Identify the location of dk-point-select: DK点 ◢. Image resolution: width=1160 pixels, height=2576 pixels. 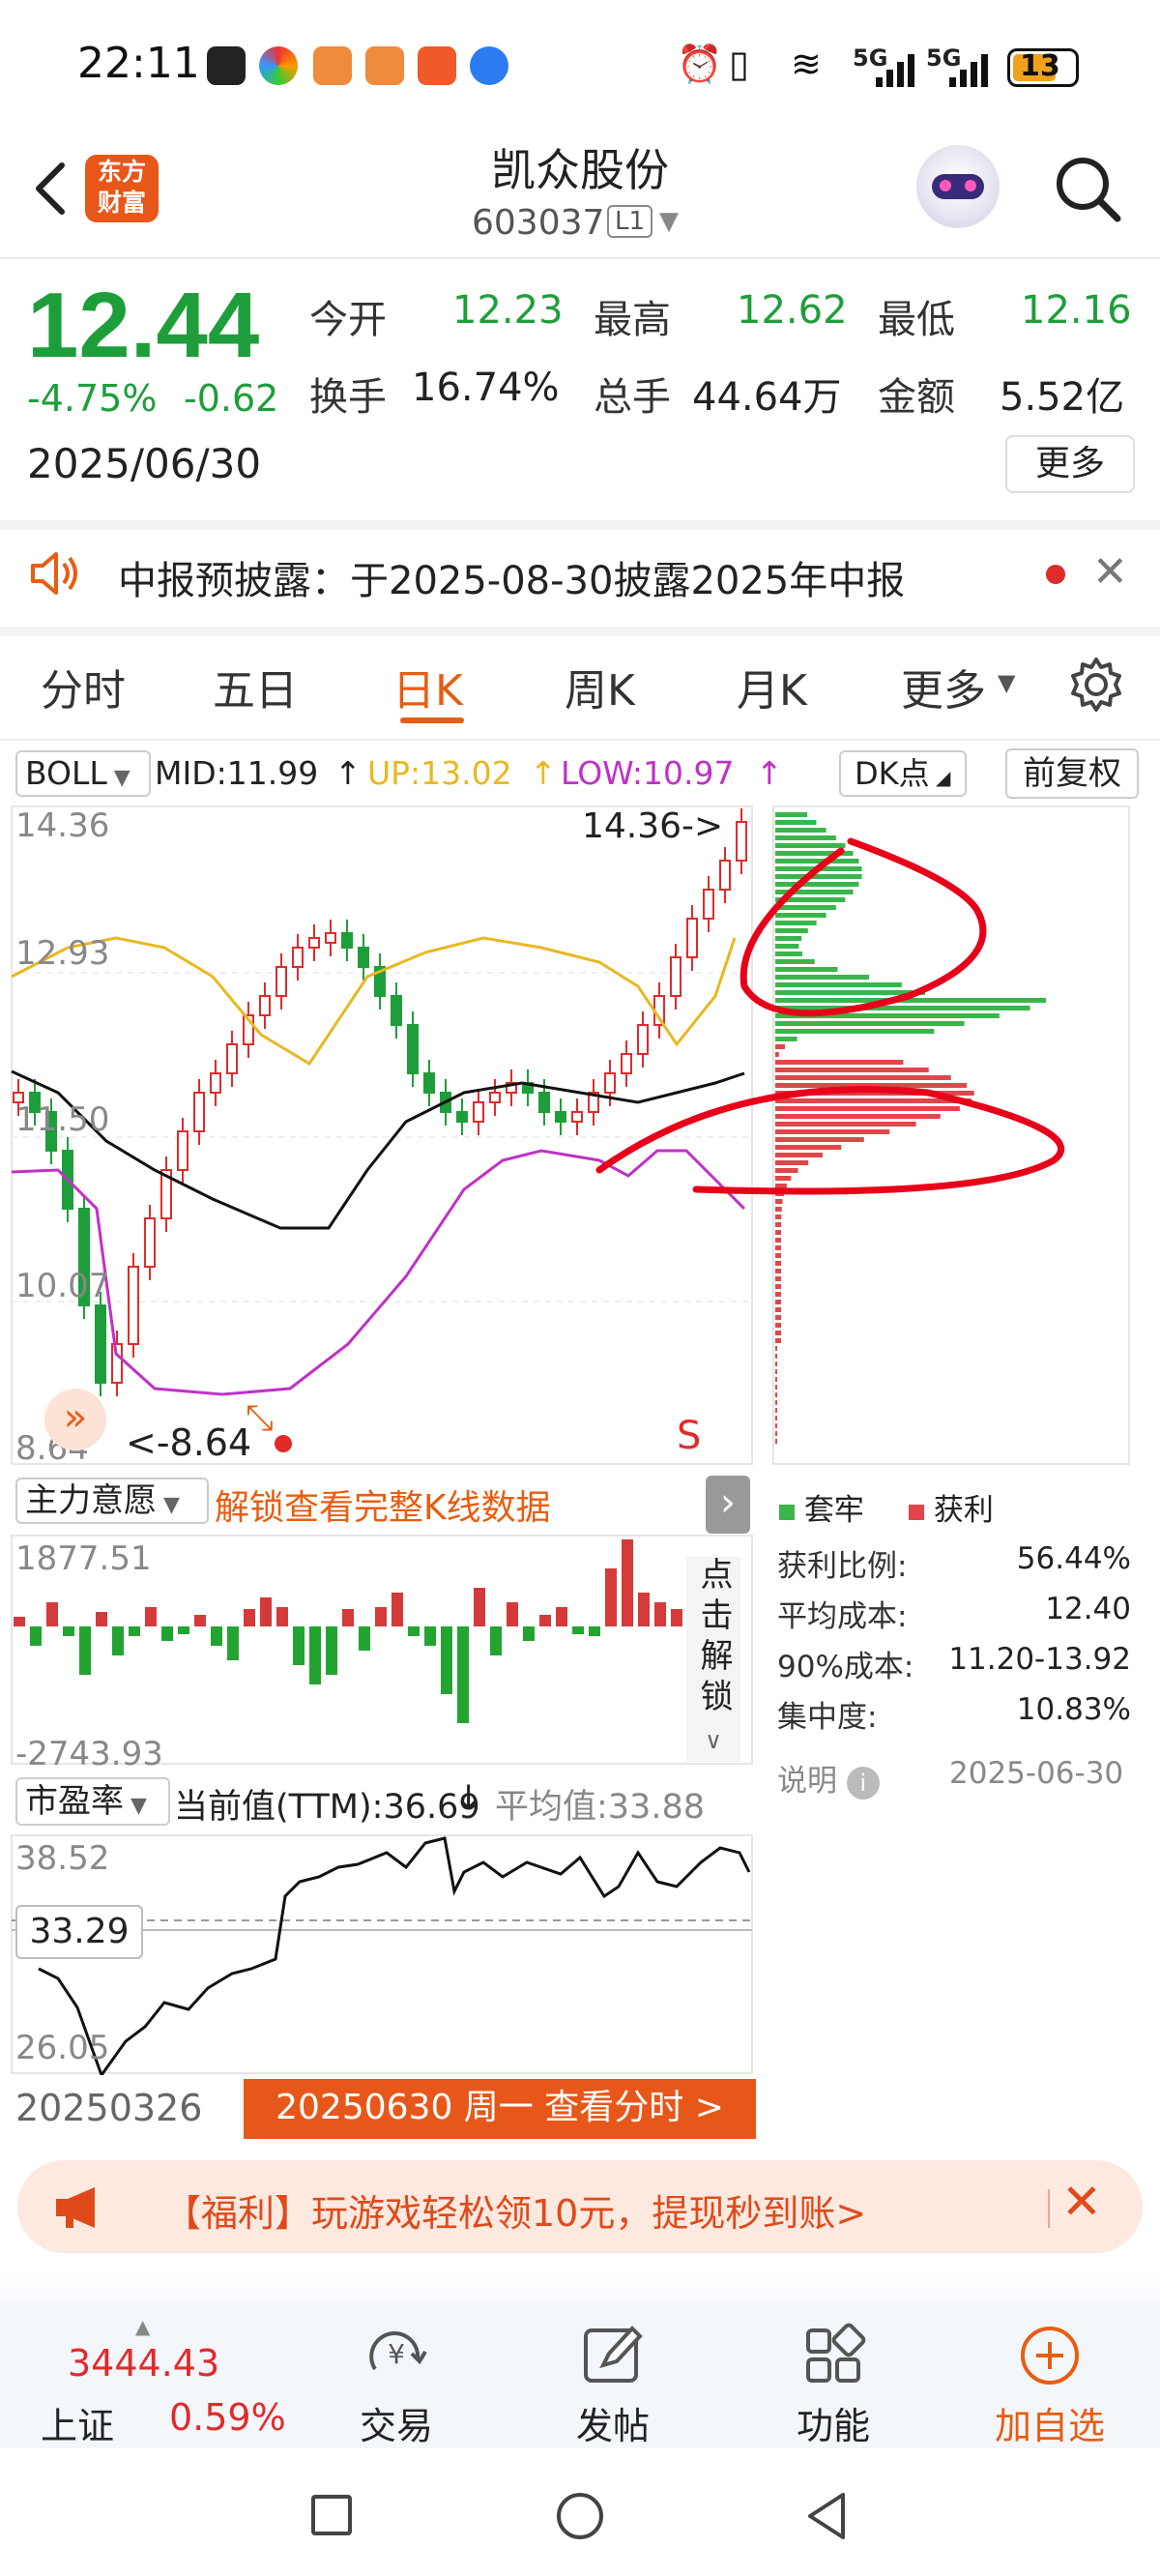
(903, 773).